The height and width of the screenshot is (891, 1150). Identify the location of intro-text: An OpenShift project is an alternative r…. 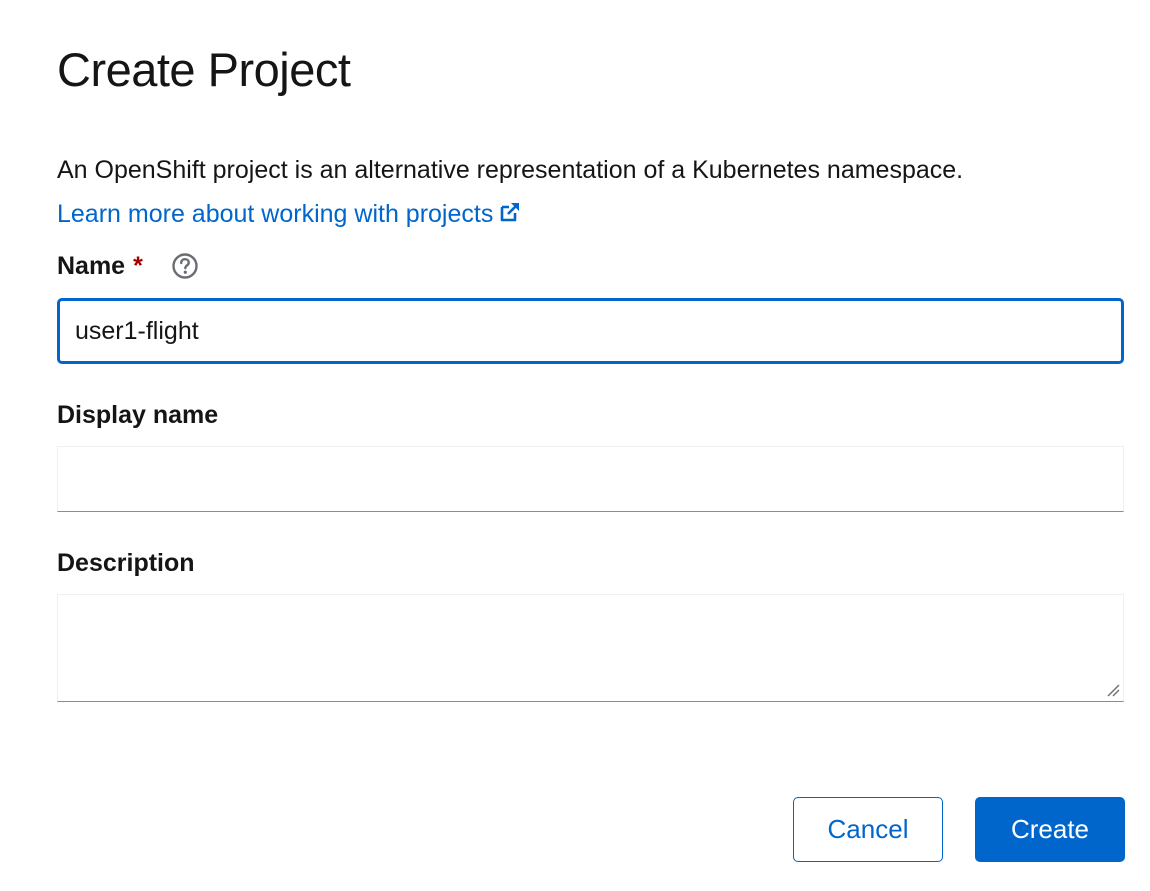
(510, 170).